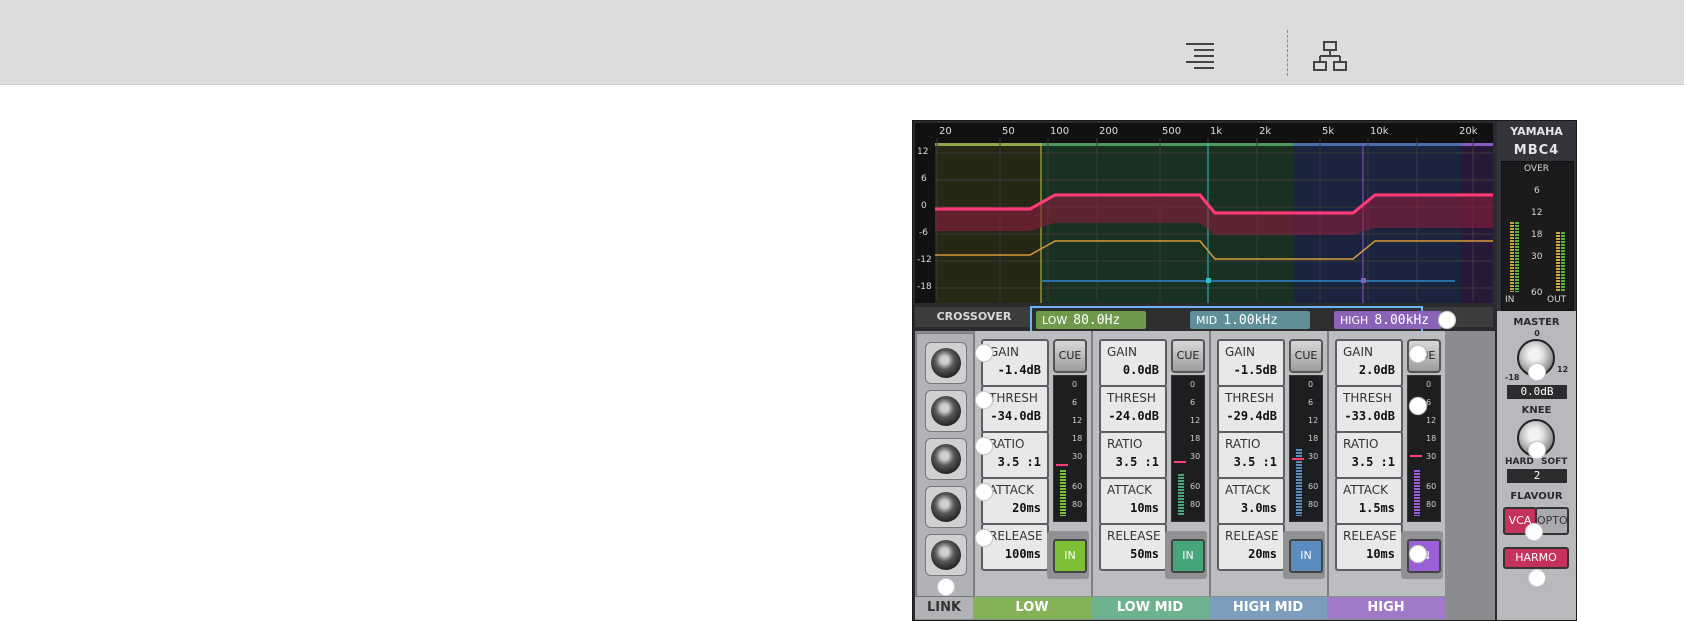 The width and height of the screenshot is (1684, 621). I want to click on knee-marker, so click(1537, 450).